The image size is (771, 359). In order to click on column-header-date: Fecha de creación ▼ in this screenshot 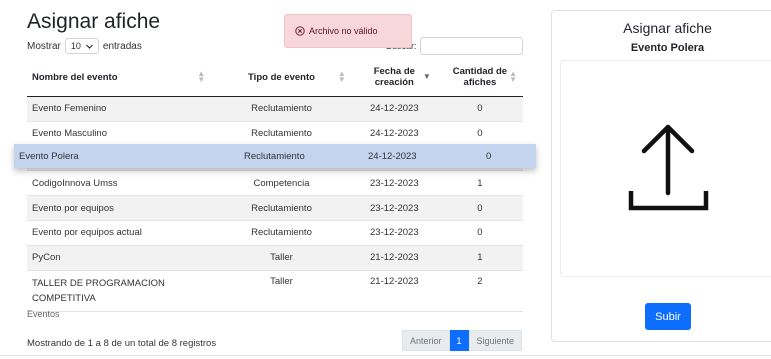, I will do `click(394, 77)`.